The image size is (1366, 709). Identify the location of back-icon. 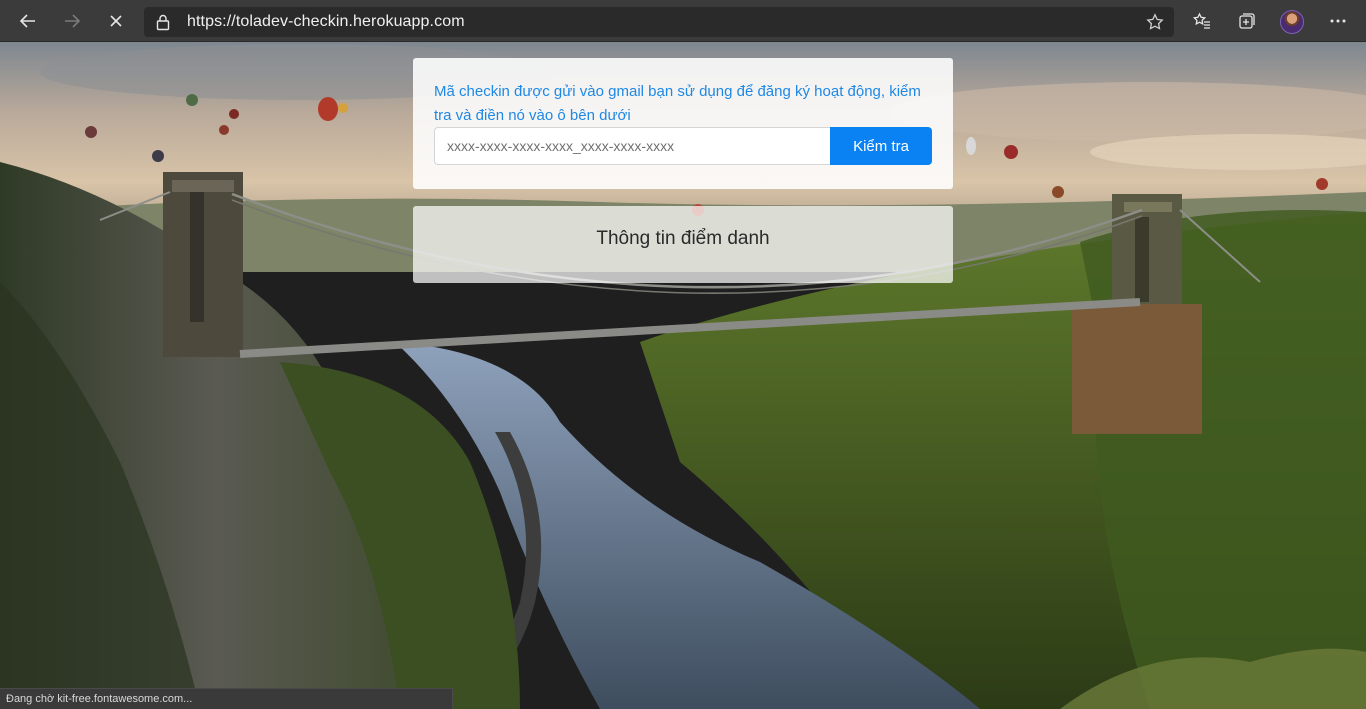
(28, 21).